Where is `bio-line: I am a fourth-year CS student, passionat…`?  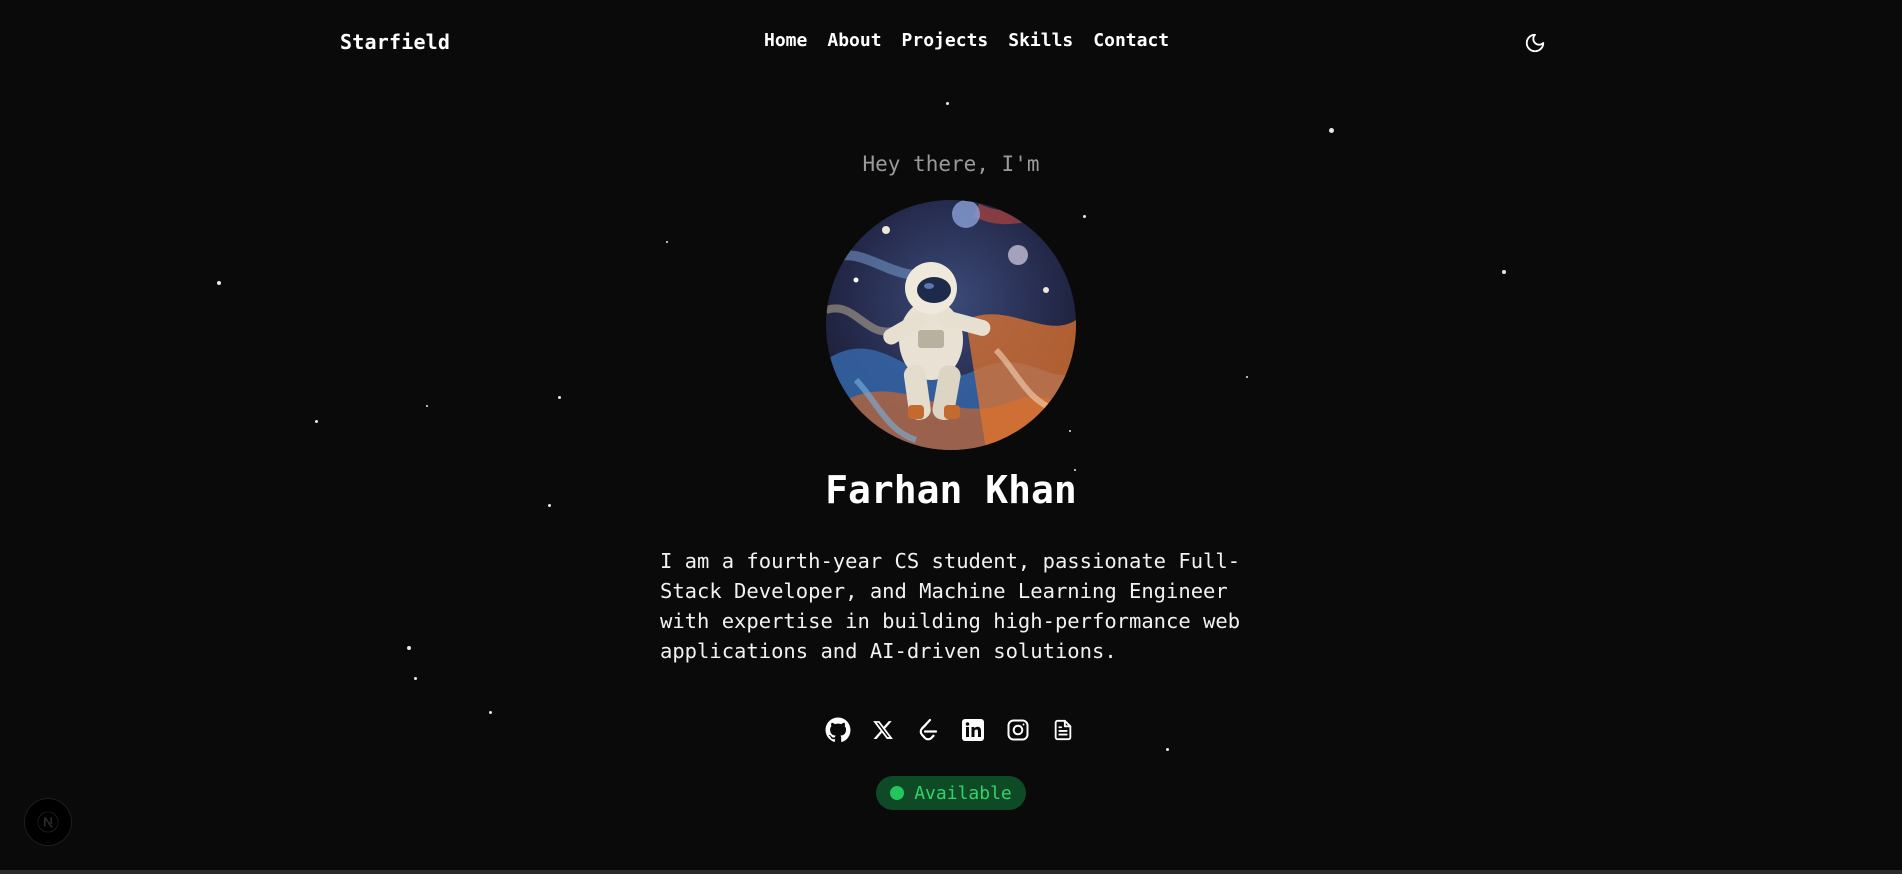 bio-line: I am a fourth-year CS student, passionat… is located at coordinates (950, 561).